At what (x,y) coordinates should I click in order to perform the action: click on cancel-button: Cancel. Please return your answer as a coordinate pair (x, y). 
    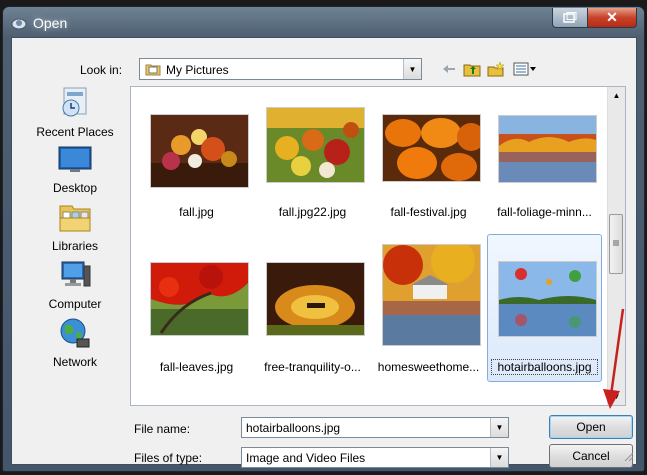
    Looking at the image, I should click on (591, 456).